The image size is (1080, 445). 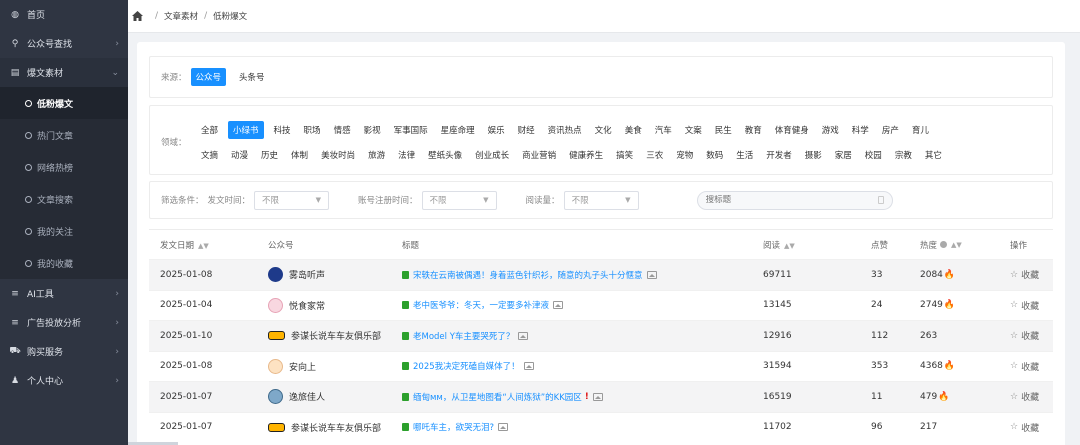 I want to click on domain-tag: 开发者, so click(x=779, y=155).